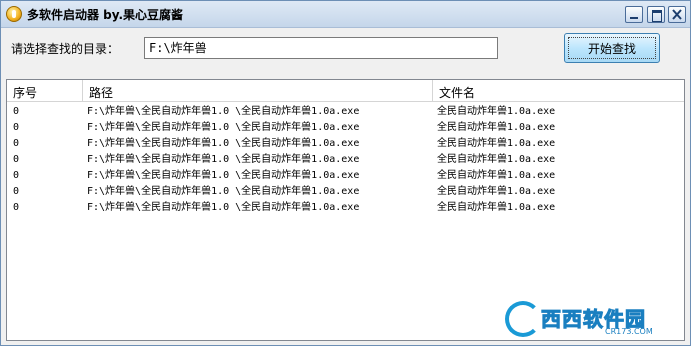  What do you see at coordinates (45, 91) in the screenshot?
I see `column-header-index: 序号` at bounding box center [45, 91].